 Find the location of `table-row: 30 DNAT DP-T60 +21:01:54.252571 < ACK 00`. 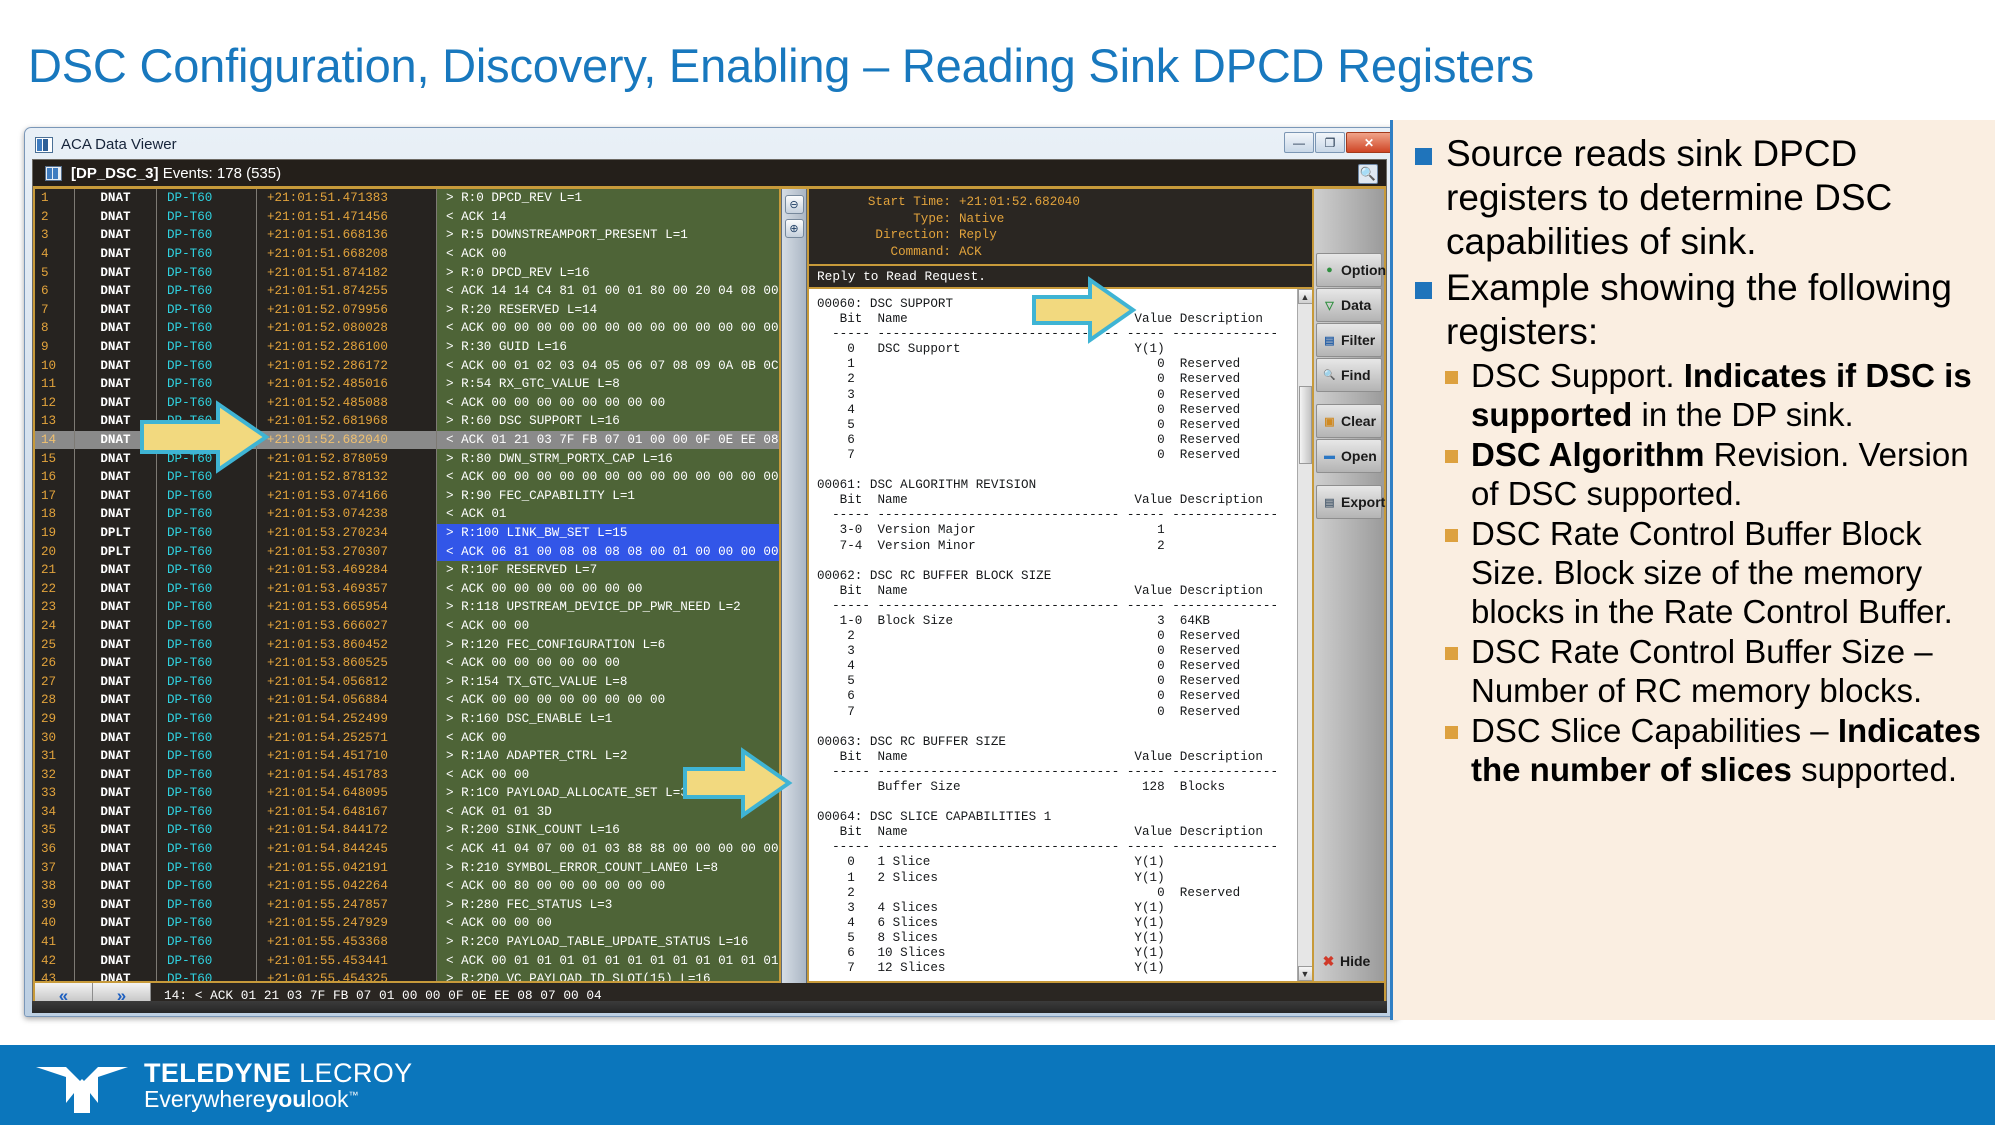

table-row: 30 DNAT DP-T60 +21:01:54.252571 < ACK 00 is located at coordinates (407, 737).